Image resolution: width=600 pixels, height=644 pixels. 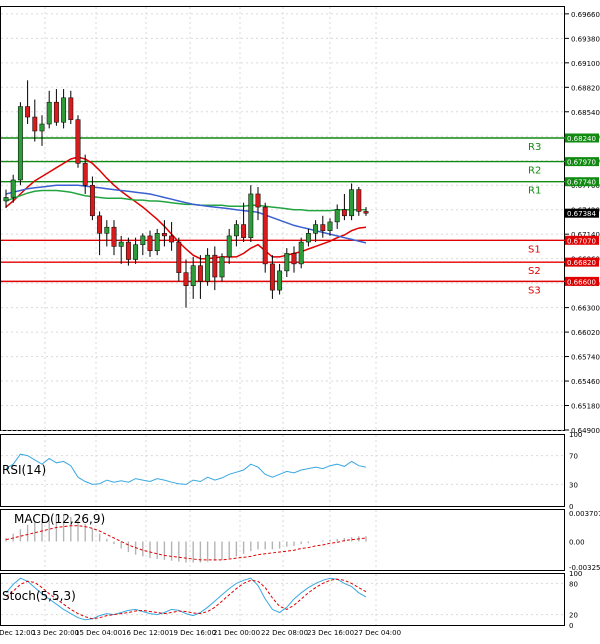 I want to click on level-label-s1: S1, so click(x=534, y=249).